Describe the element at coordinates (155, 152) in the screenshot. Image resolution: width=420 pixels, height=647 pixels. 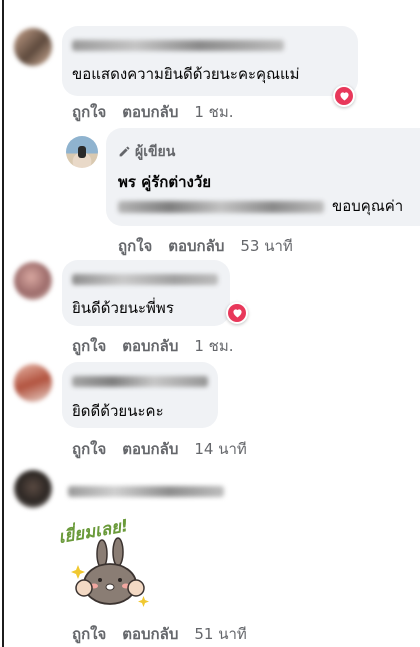
I see `author-badge: ผู้เขียน` at that location.